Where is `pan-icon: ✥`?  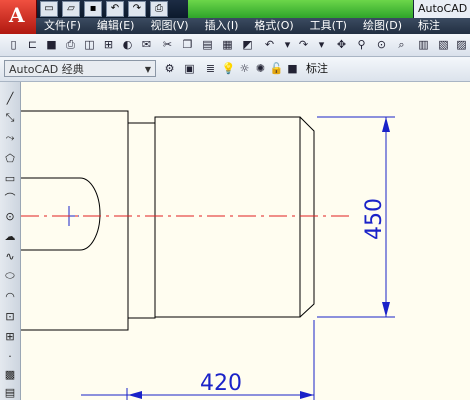 pan-icon: ✥ is located at coordinates (341, 44).